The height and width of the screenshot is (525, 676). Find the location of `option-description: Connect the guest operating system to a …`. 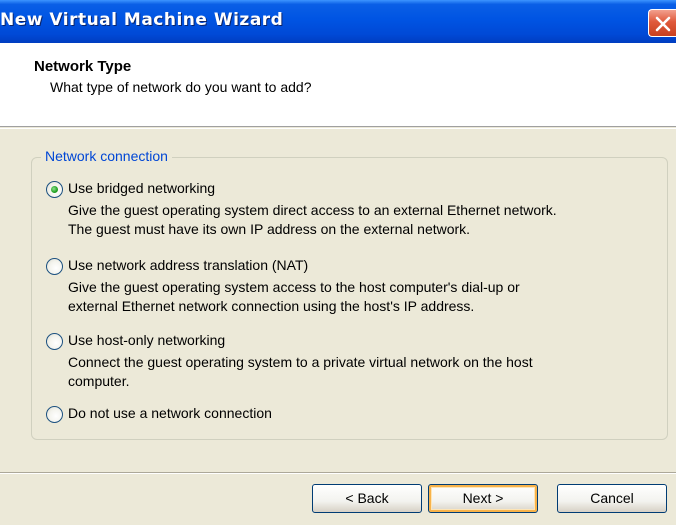

option-description: Connect the guest operating system to a … is located at coordinates (300, 372).